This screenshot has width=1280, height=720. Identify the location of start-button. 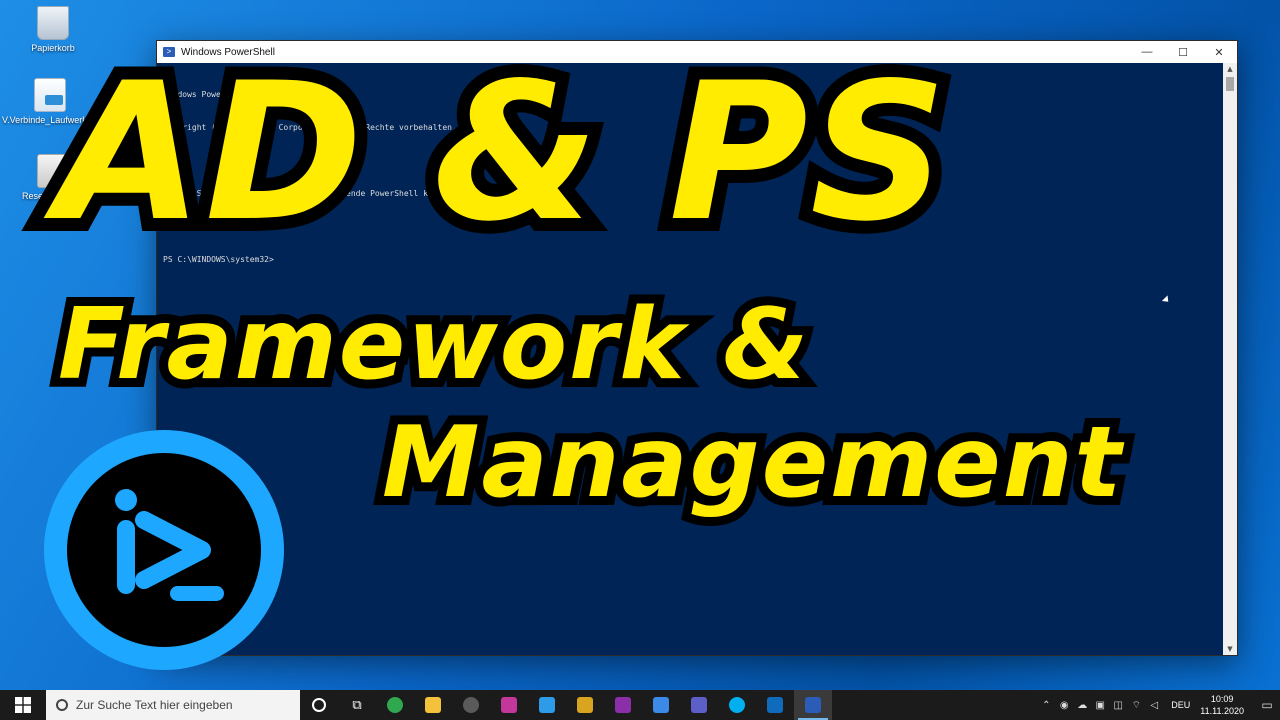
(23, 705).